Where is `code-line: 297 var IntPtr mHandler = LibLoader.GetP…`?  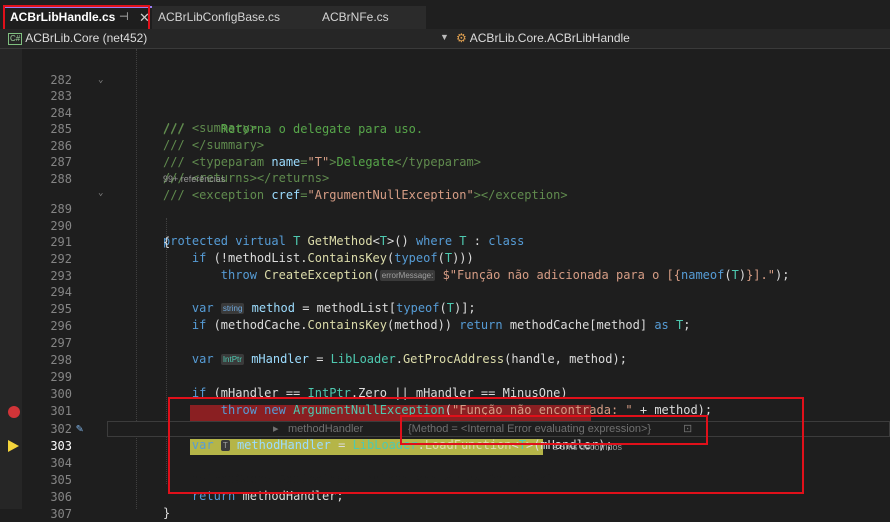 code-line: 297 var IntPtr mHandler = LibLoader.GetP… is located at coordinates (445, 342).